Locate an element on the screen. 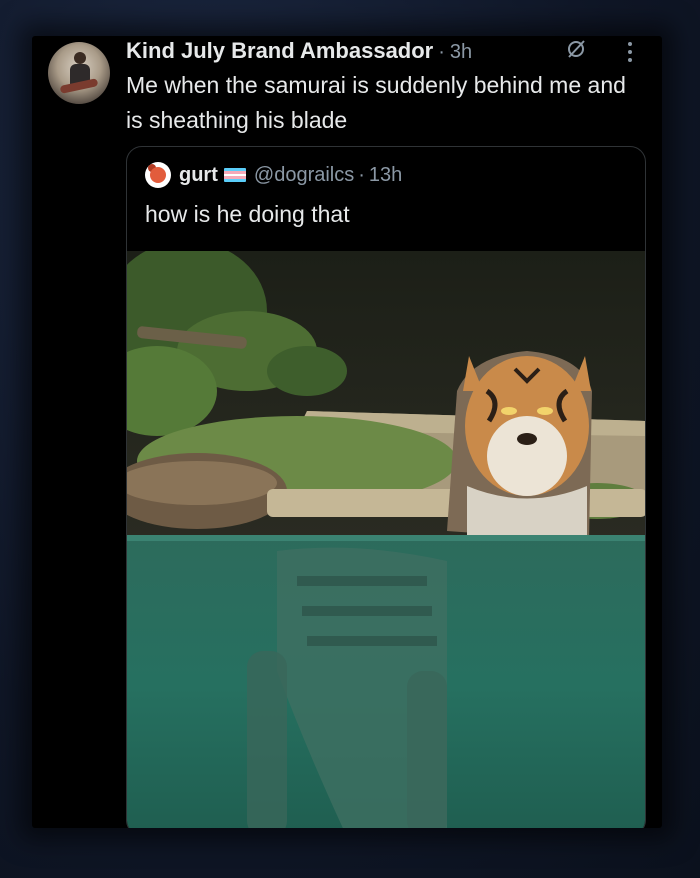  quoted-author-name: gurt is located at coordinates (198, 175).